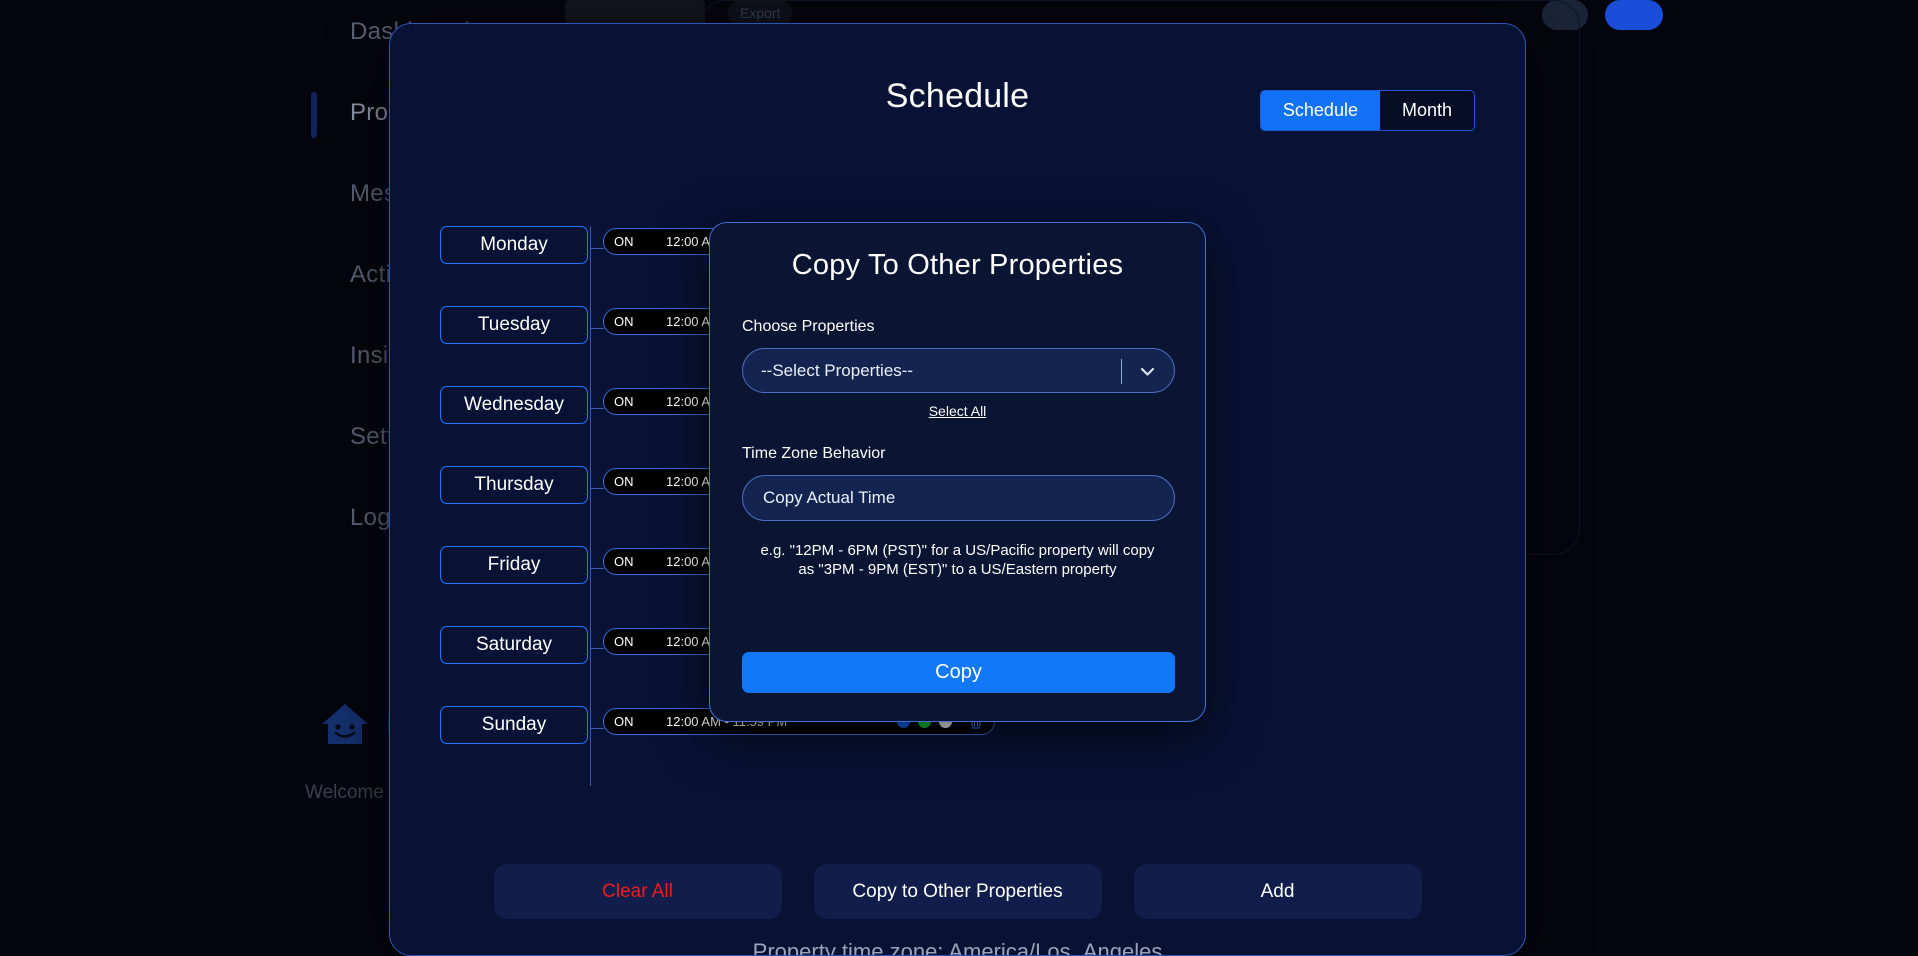 Image resolution: width=1918 pixels, height=956 pixels. Describe the element at coordinates (957, 265) in the screenshot. I see `dialog-title: Copy To Other Properties` at that location.